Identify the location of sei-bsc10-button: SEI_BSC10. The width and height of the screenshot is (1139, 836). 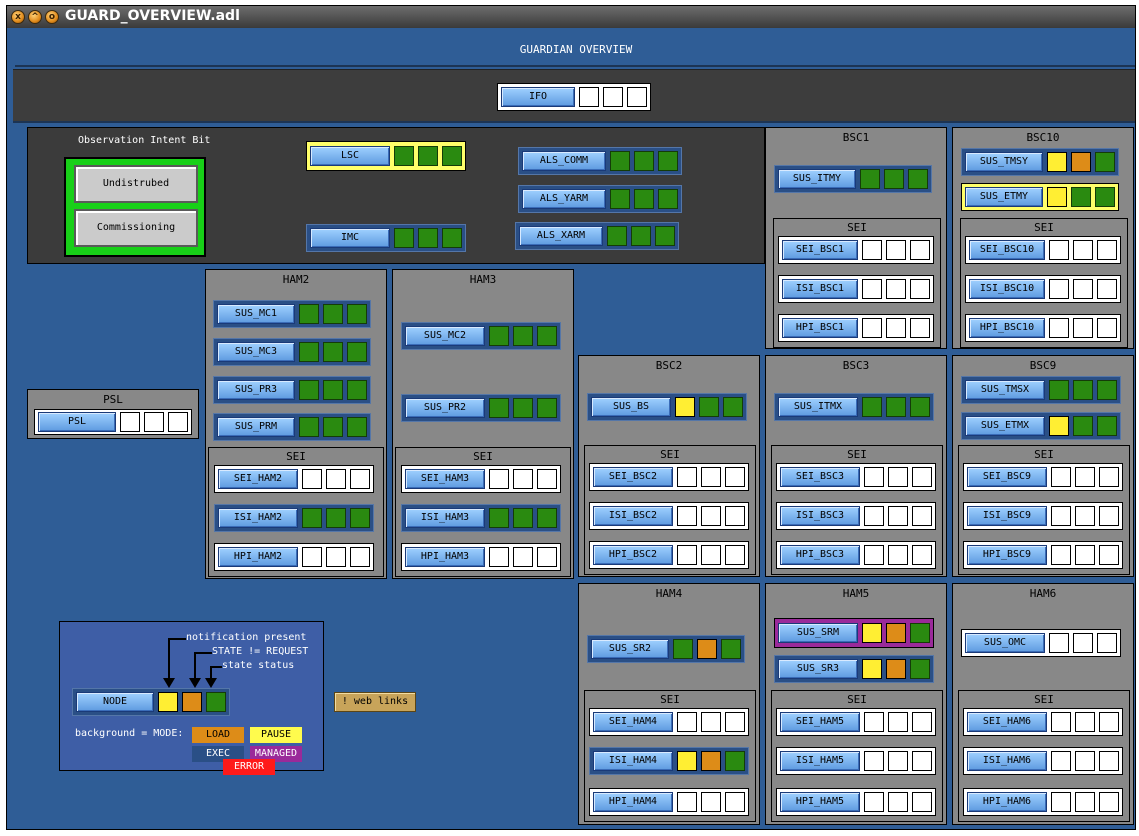
(1007, 250).